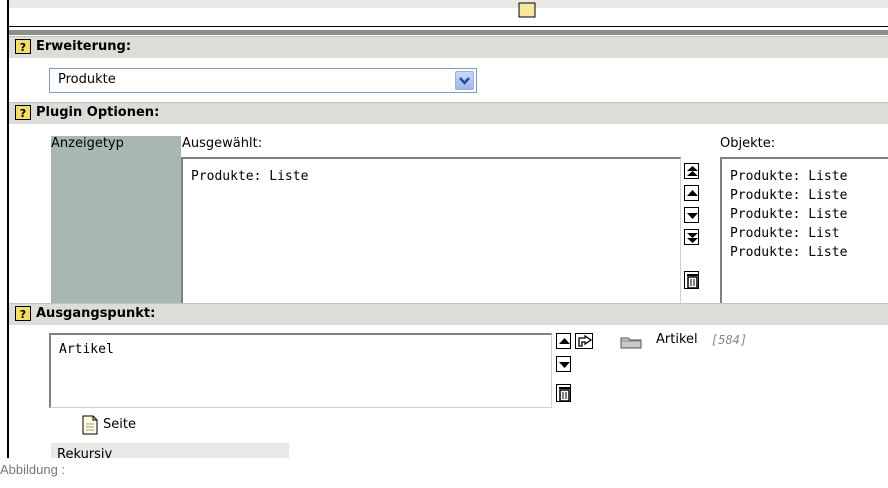  Describe the element at coordinates (448, 47) in the screenshot. I see `section-header-erweiterung: ? Erweiterung:` at that location.